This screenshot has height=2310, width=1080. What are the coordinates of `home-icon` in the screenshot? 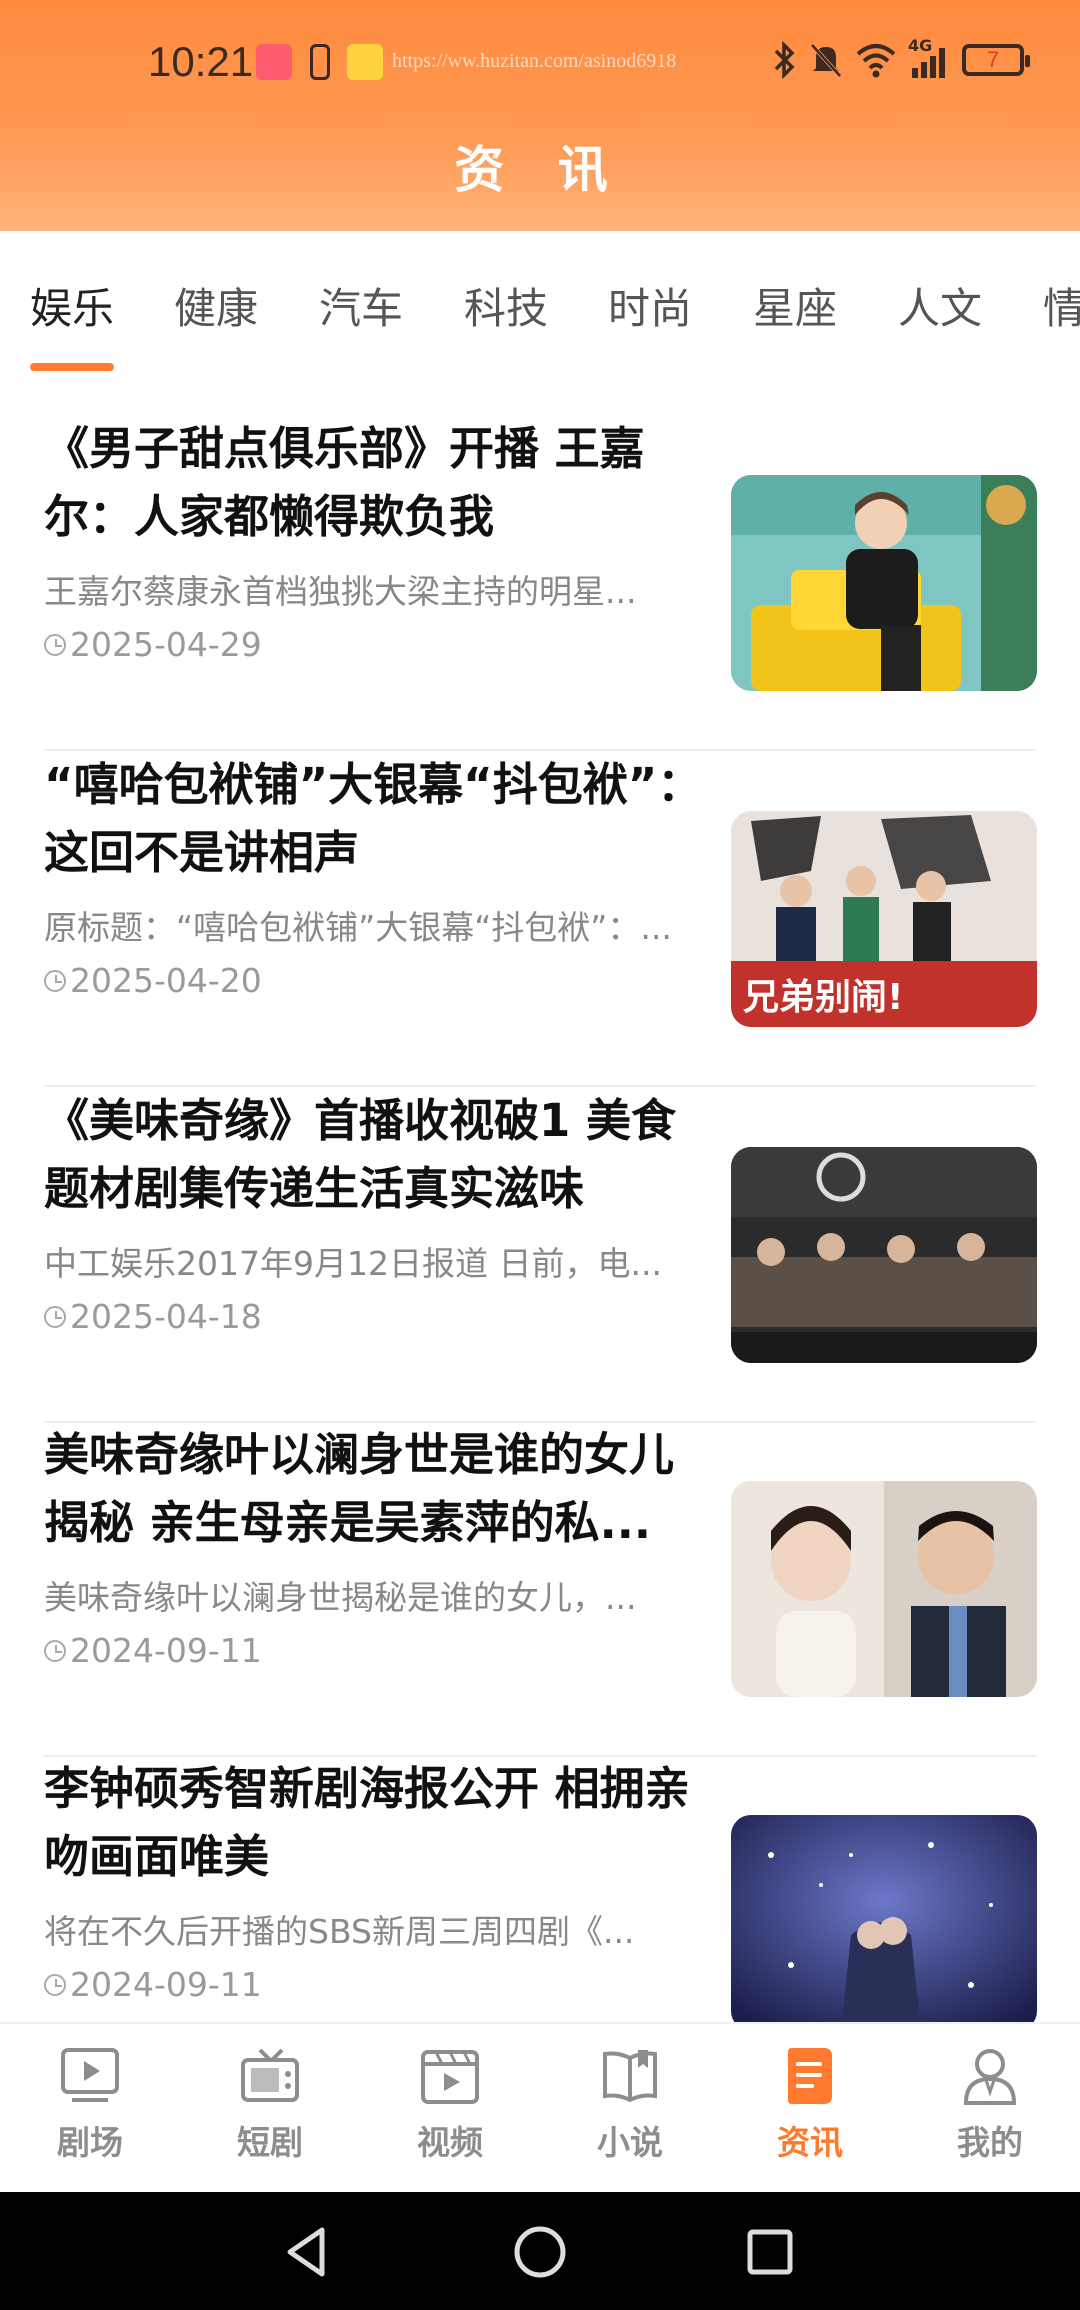 It's located at (540, 2252).